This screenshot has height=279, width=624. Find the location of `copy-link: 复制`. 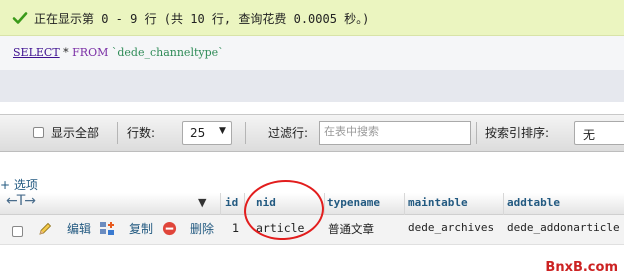

copy-link: 复制 is located at coordinates (141, 228).